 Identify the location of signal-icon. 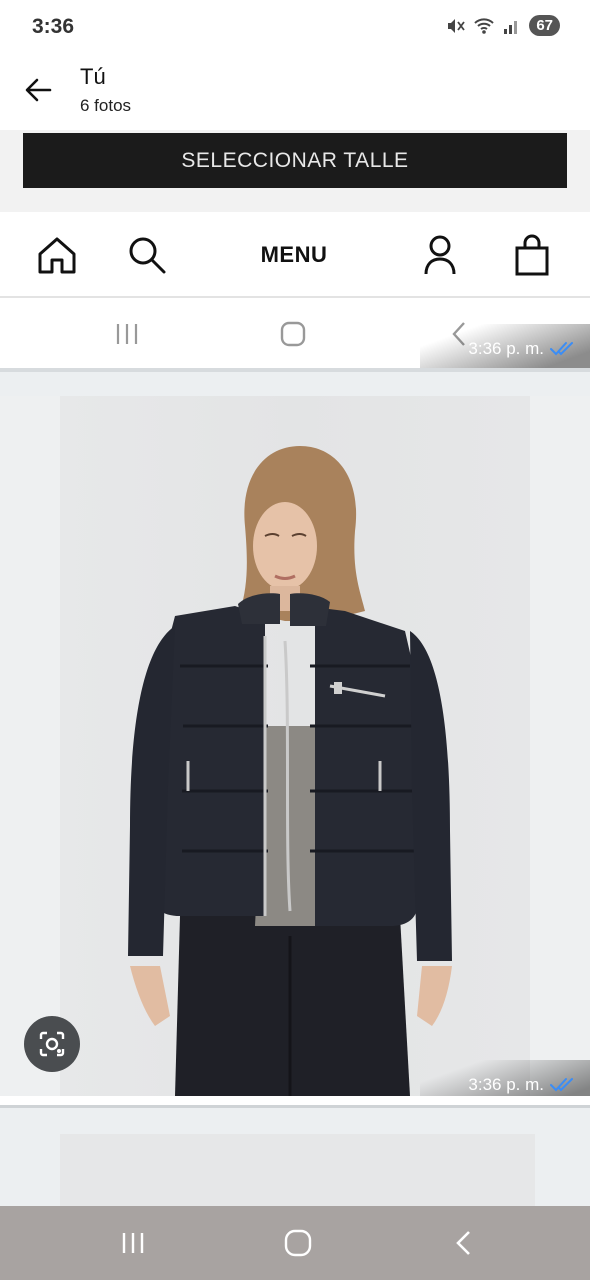
(511, 27).